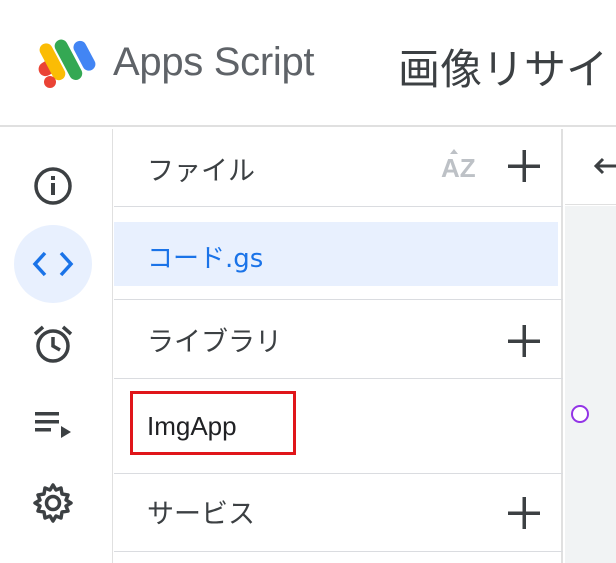 Image resolution: width=616 pixels, height=563 pixels. I want to click on editor-toolbar, so click(590, 167).